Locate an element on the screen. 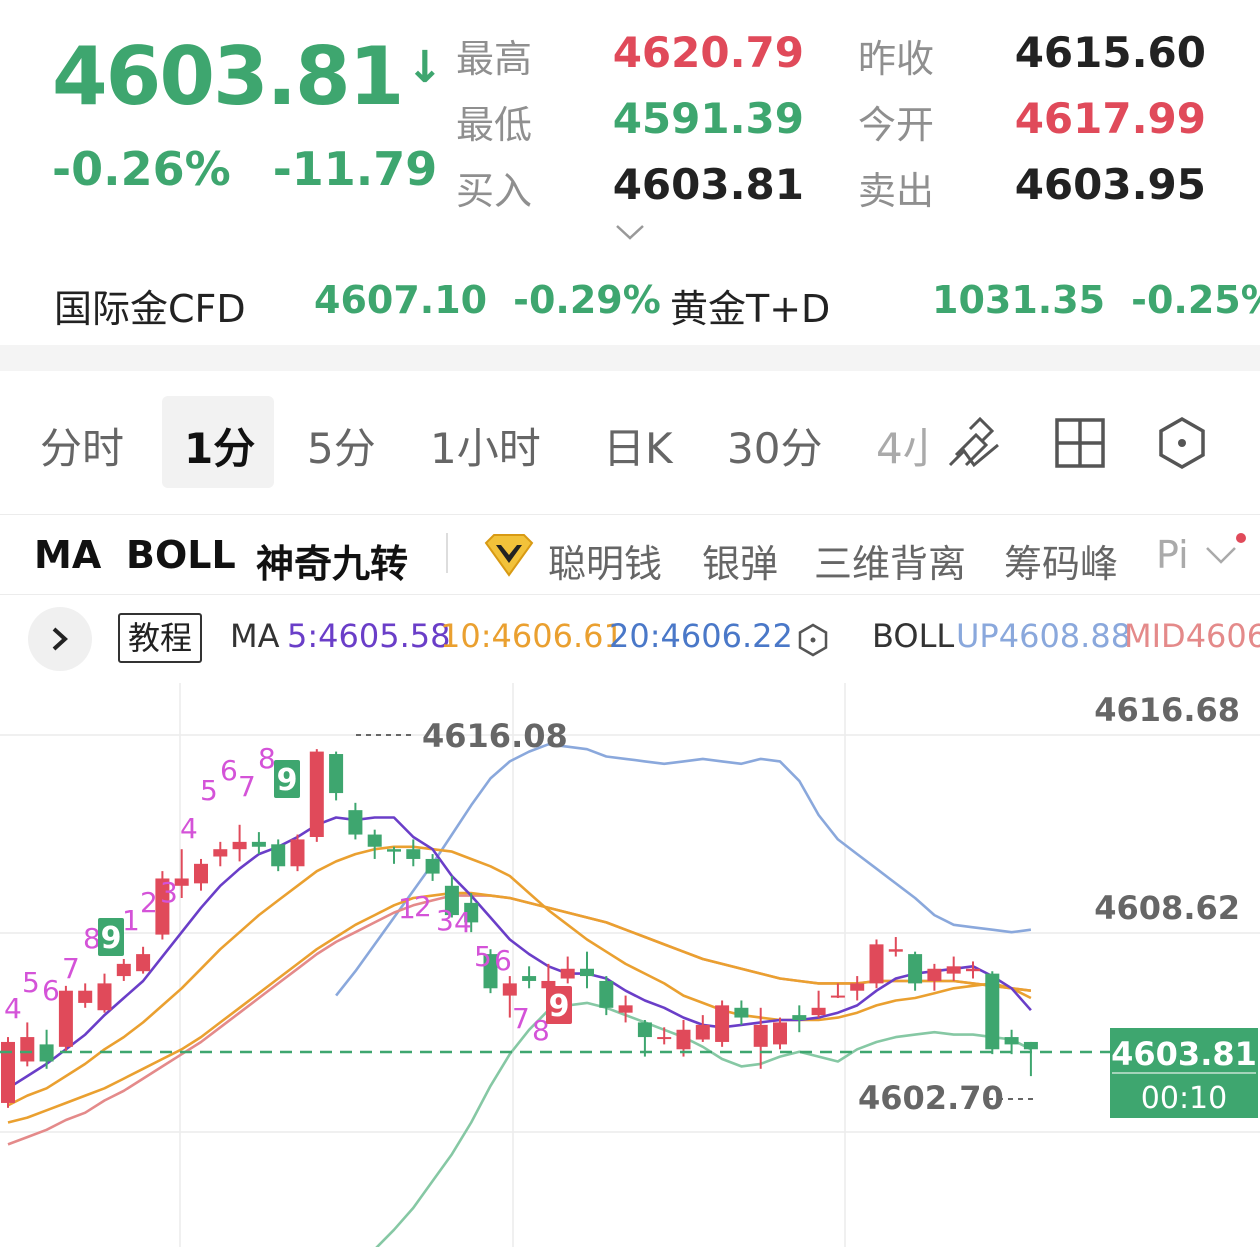 The image size is (1260, 1247). stat-prev-close-label: 昨收 is located at coordinates (896, 59).